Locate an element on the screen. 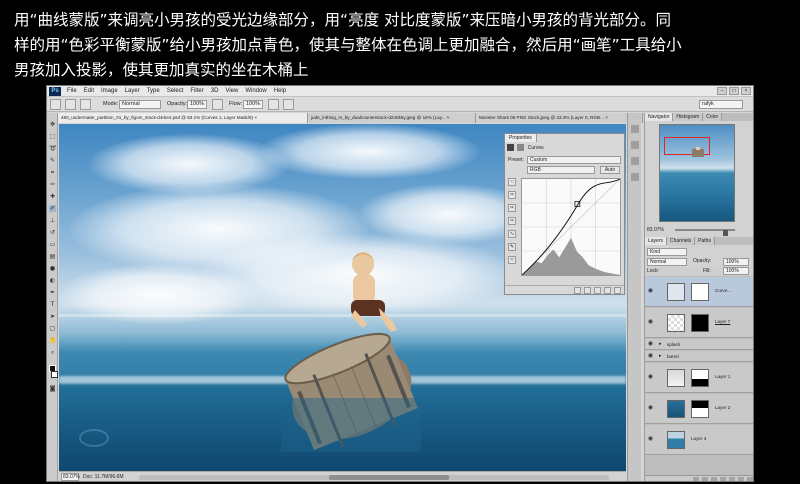  tab-layers: Layers is located at coordinates (656, 241).